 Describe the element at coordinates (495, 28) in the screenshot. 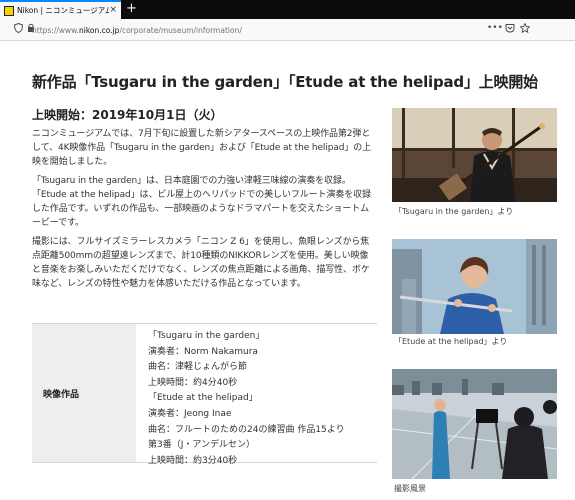

I see `page-actions-menu-icon: •••` at that location.